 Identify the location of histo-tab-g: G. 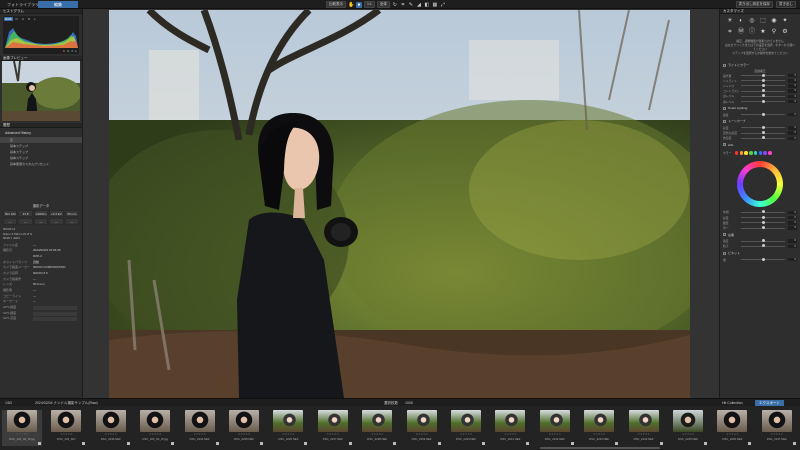
(23, 19).